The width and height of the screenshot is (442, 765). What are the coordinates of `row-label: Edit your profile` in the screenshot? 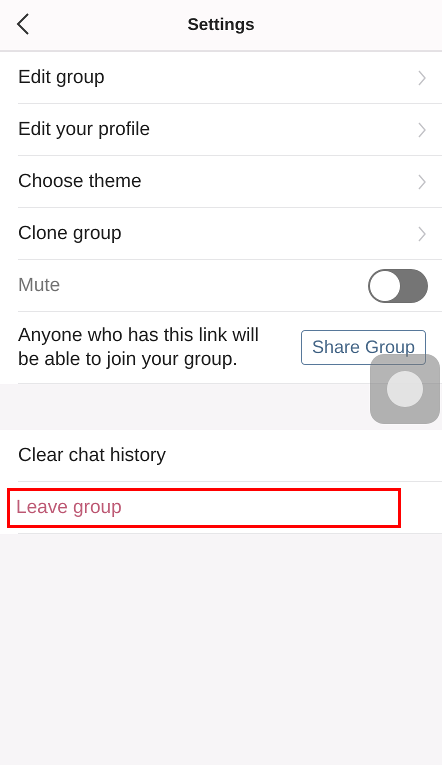 It's located at (84, 129).